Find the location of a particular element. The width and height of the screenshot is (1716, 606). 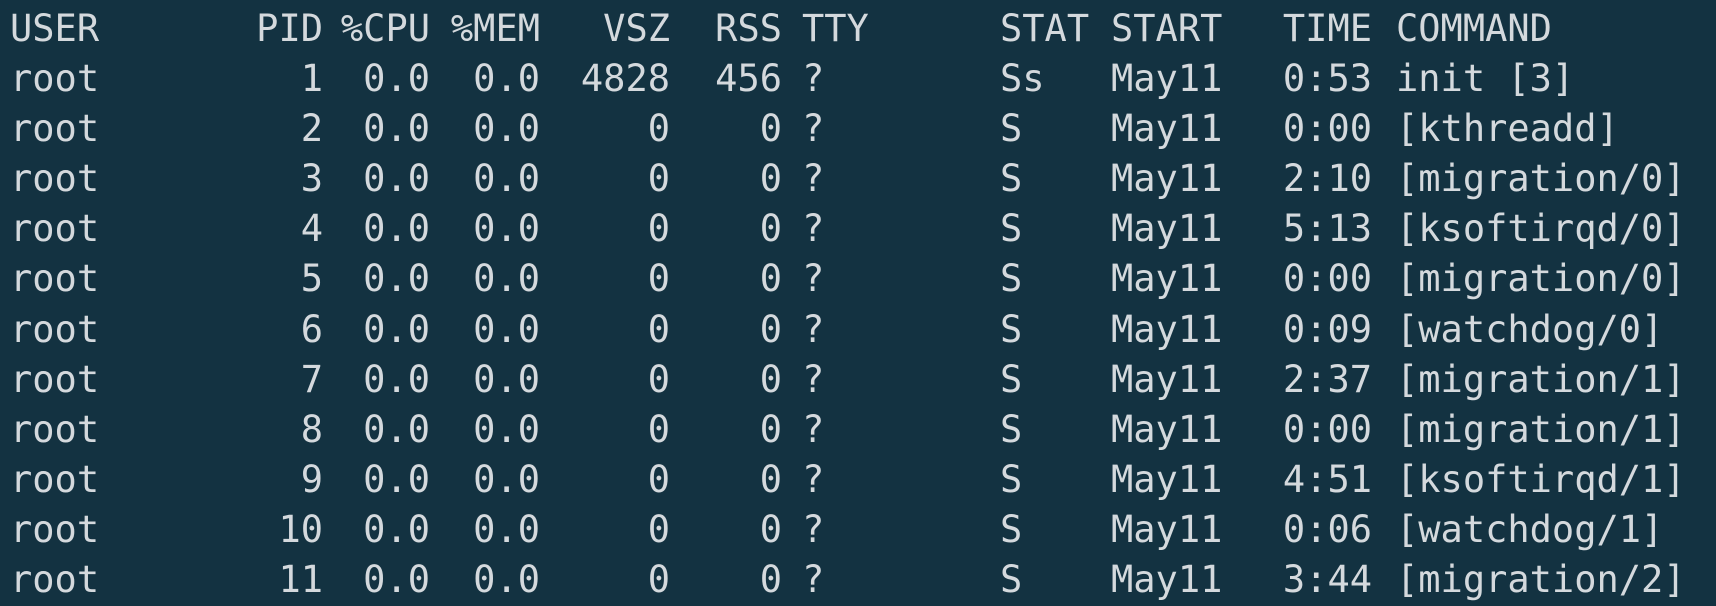

process-row: root 6 0.0 0.0 0 0? S May11 0:09 [watchdog/0] is located at coordinates (858, 330).